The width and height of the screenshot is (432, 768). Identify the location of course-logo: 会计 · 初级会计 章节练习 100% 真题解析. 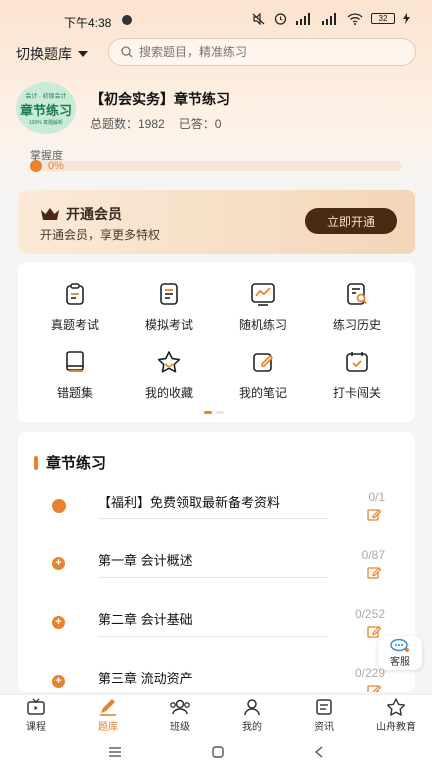
(46, 108).